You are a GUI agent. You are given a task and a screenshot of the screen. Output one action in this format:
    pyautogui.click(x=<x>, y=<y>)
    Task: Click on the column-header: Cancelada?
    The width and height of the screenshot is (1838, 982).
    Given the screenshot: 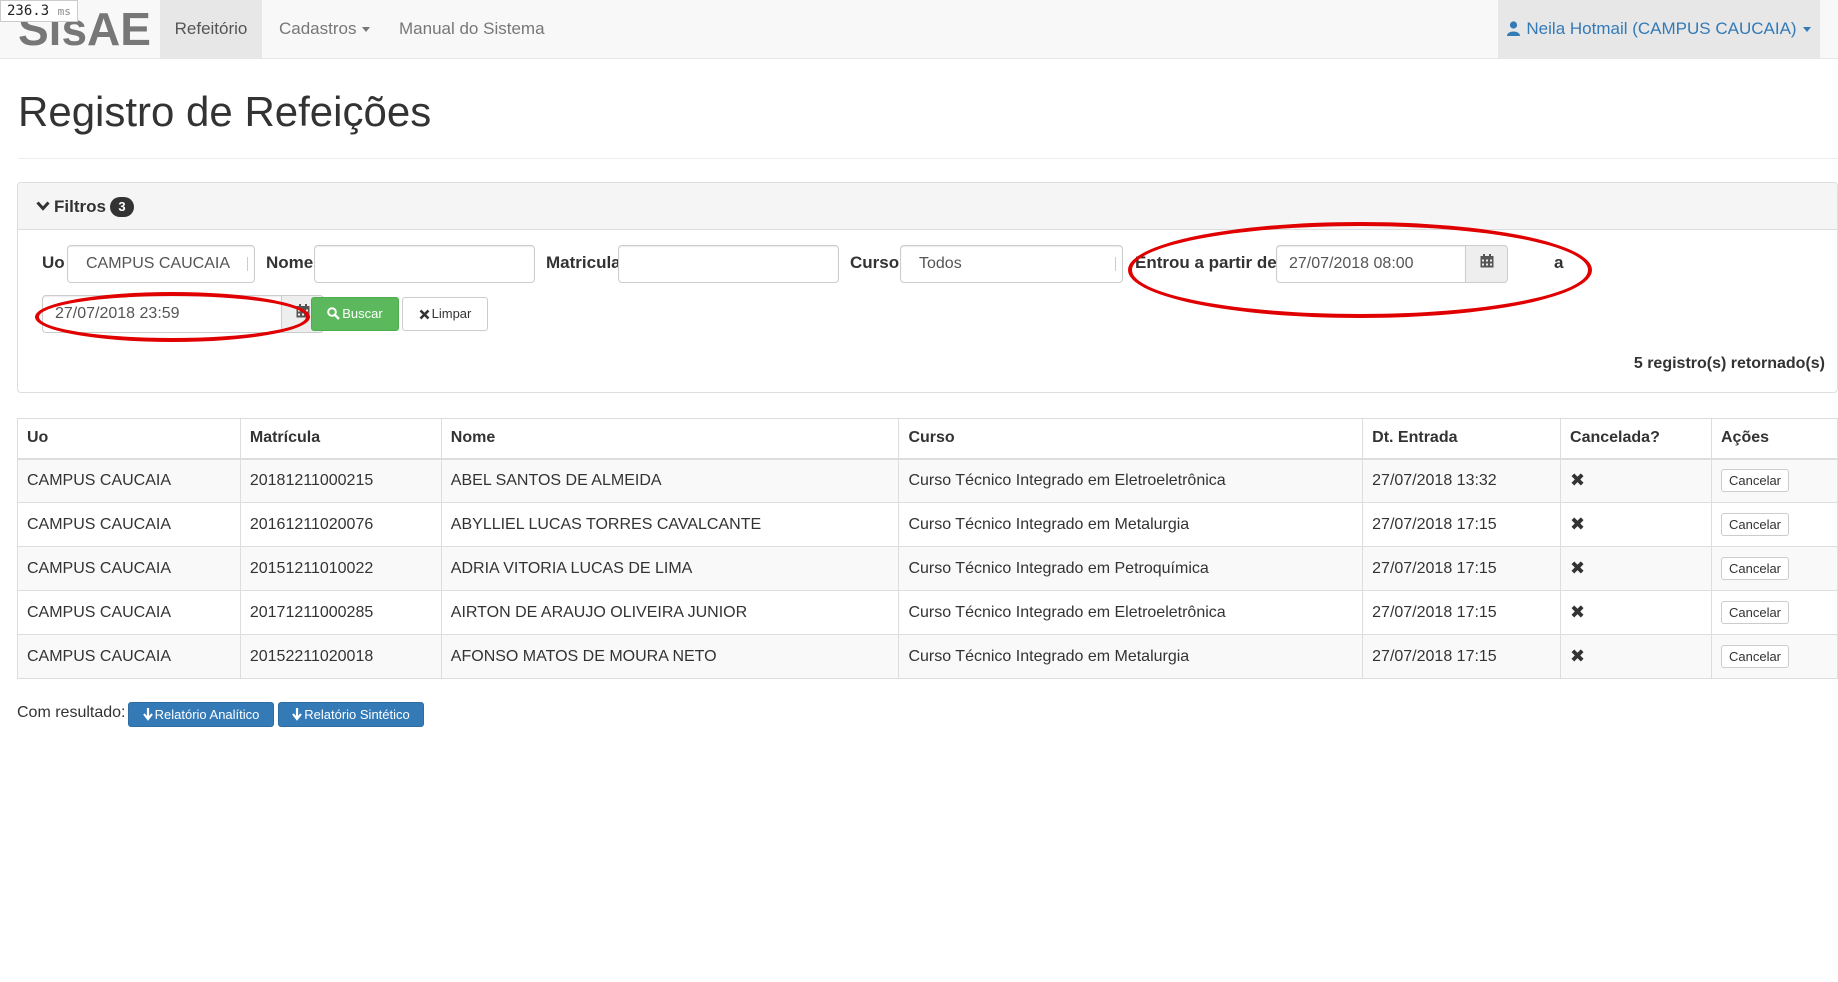 What is the action you would take?
    pyautogui.click(x=1636, y=439)
    